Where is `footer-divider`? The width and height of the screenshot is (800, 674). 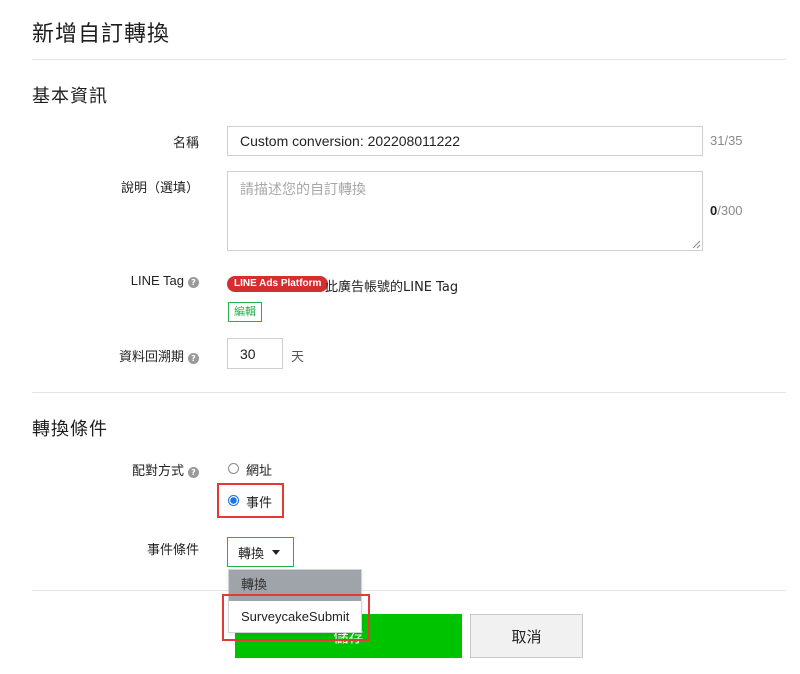 footer-divider is located at coordinates (409, 590).